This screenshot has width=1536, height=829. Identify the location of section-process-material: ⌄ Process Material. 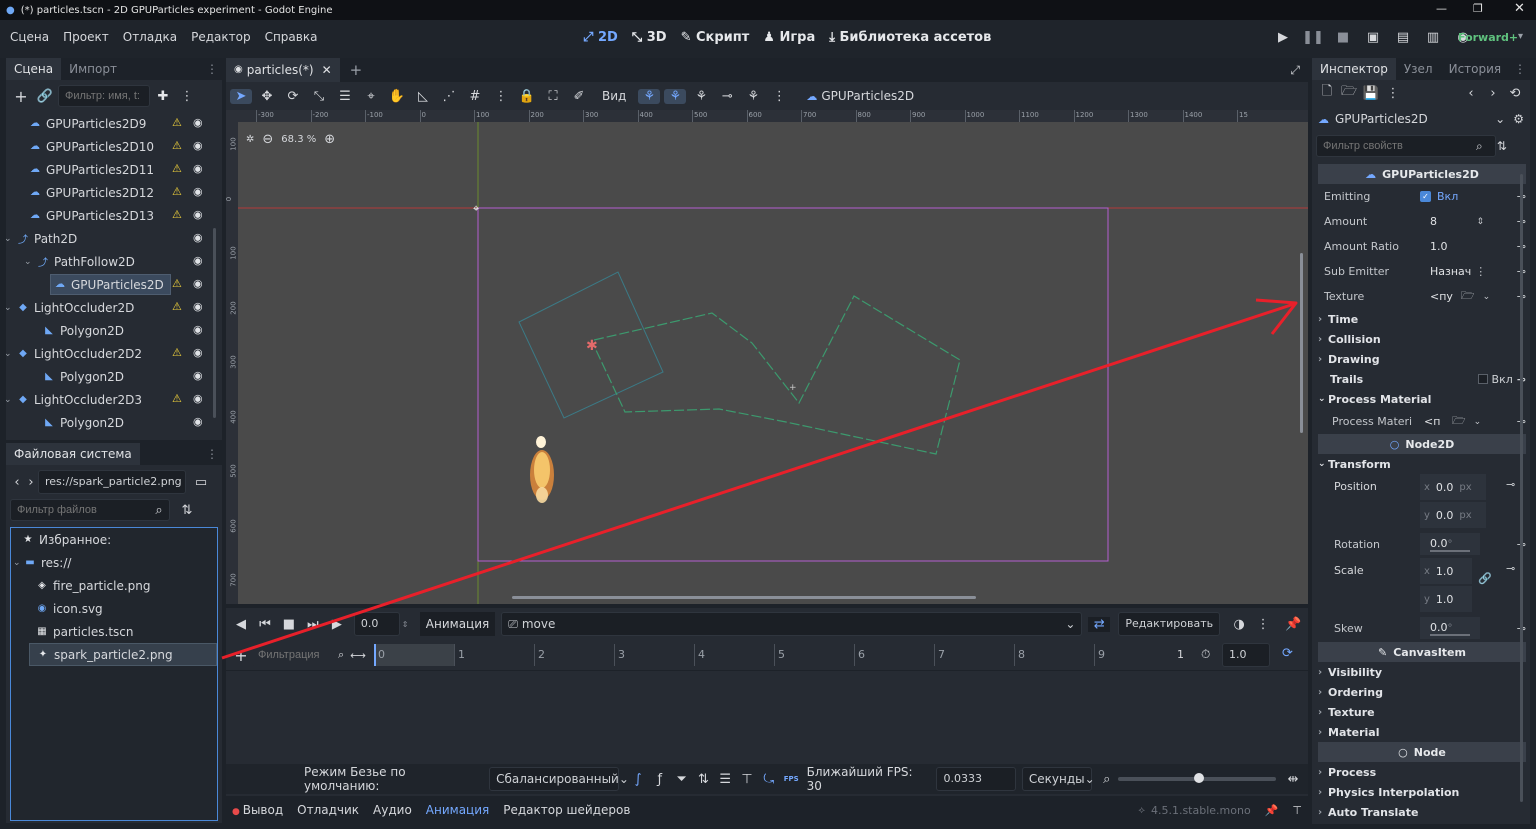
(1422, 399).